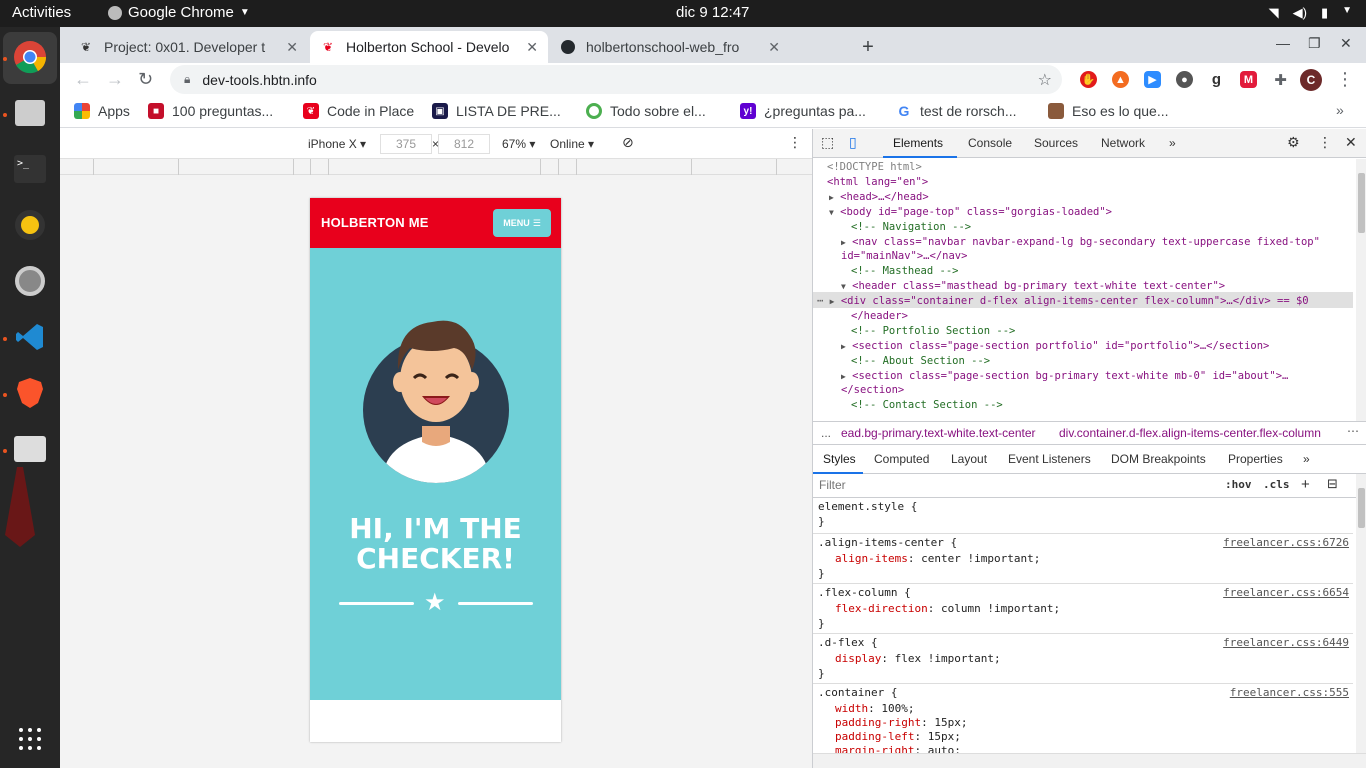 This screenshot has width=1366, height=768. Describe the element at coordinates (30, 57) in the screenshot. I see `chrome-dock-icon` at that location.